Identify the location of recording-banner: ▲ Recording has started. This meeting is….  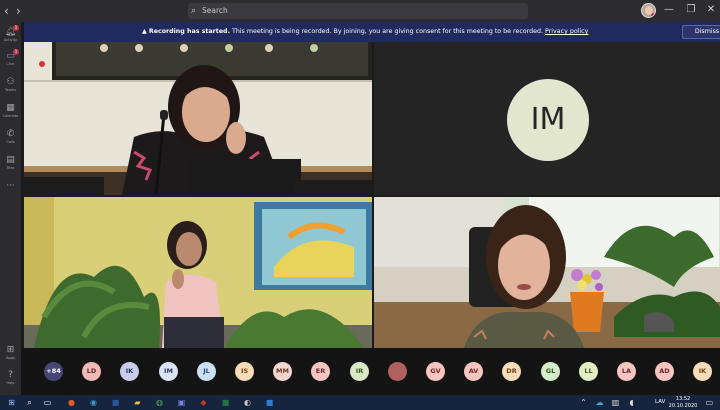
(372, 32).